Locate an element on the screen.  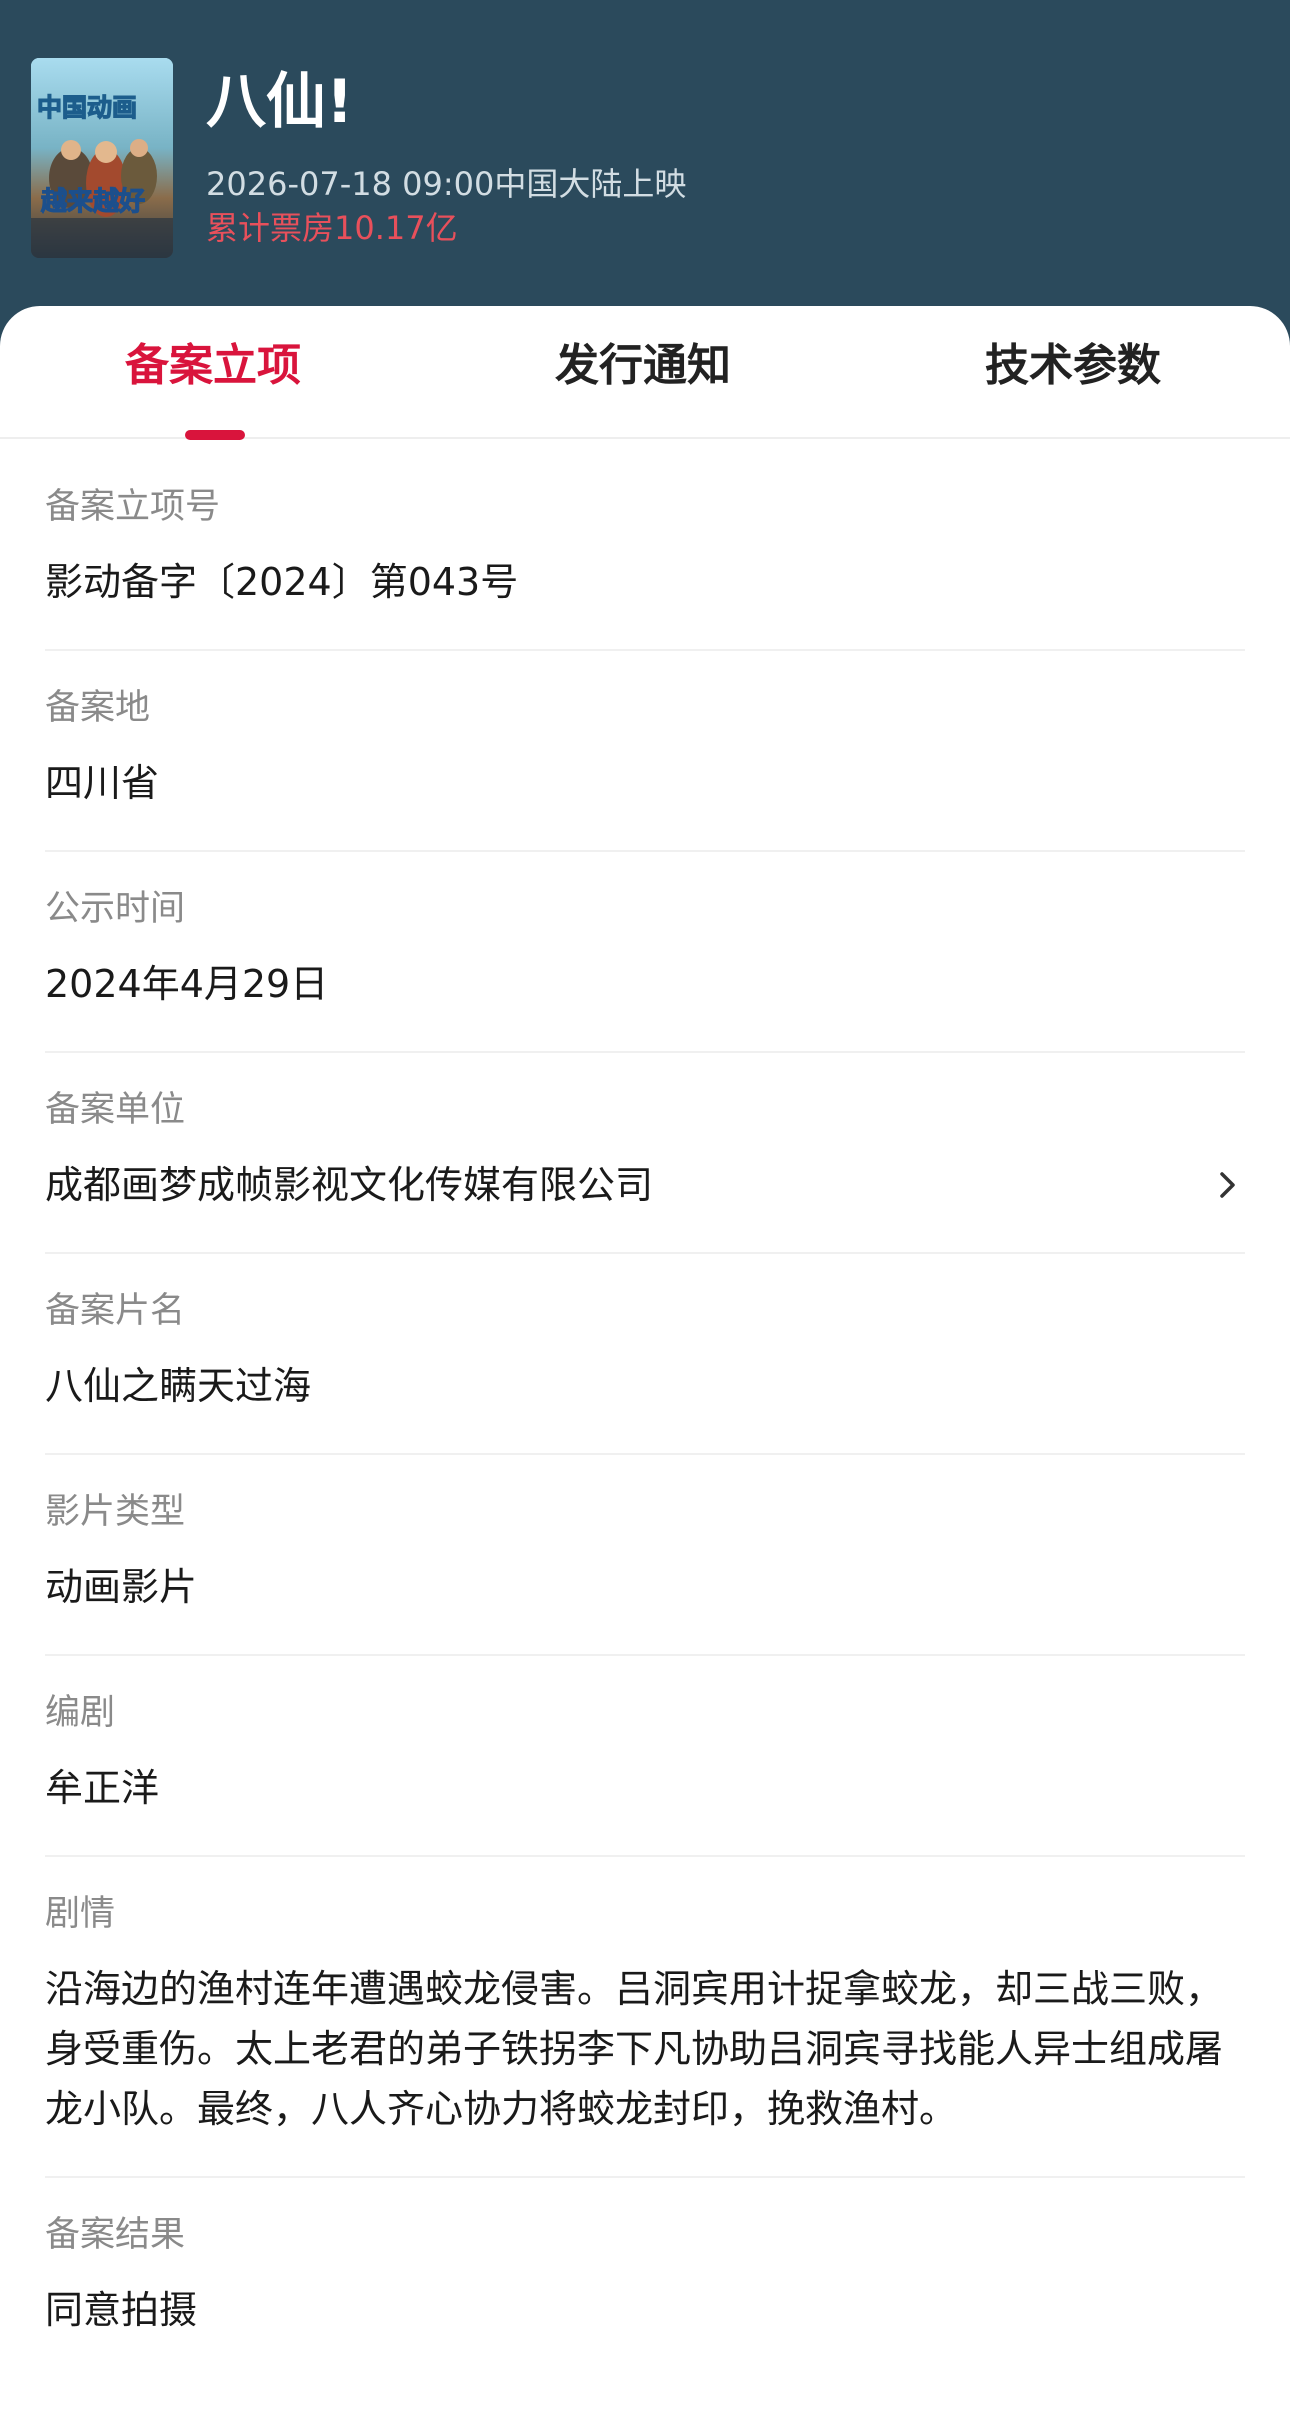
active-tab-indicator is located at coordinates (215, 435).